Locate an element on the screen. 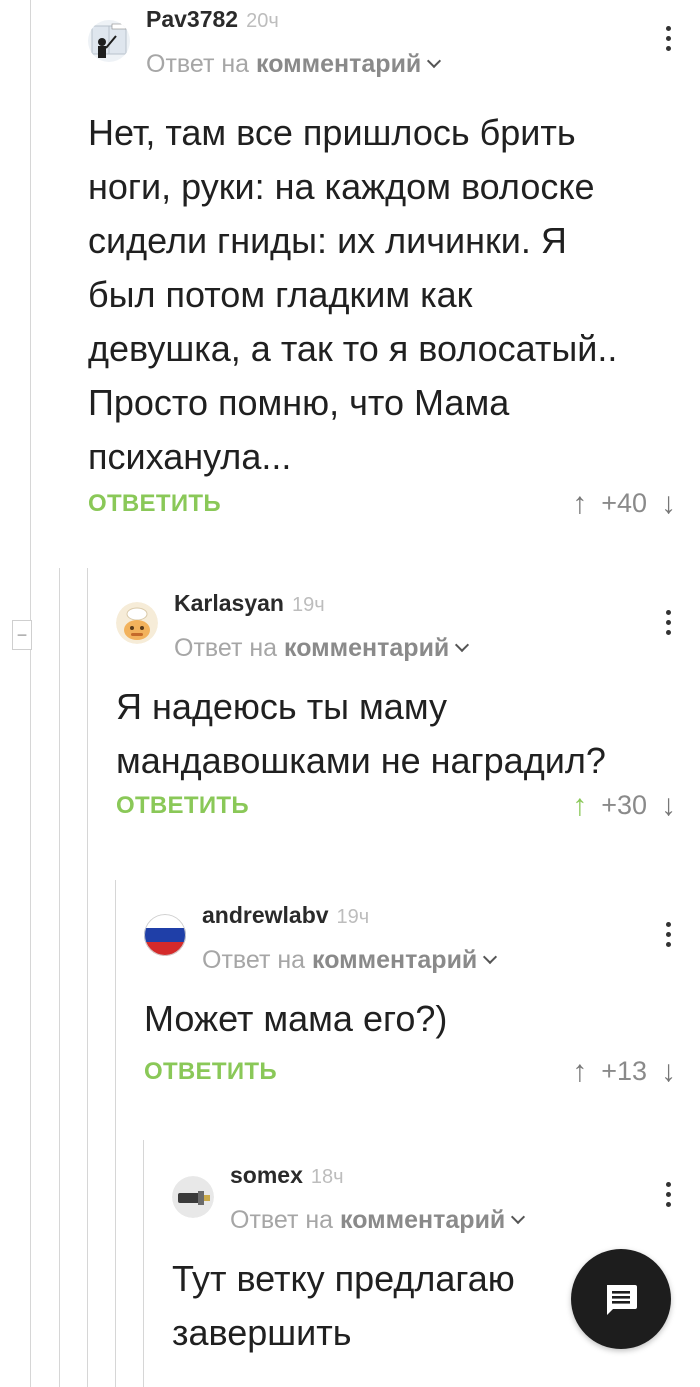 The height and width of the screenshot is (1387, 700). cartoon-chef-avatar-icon is located at coordinates (137, 623).